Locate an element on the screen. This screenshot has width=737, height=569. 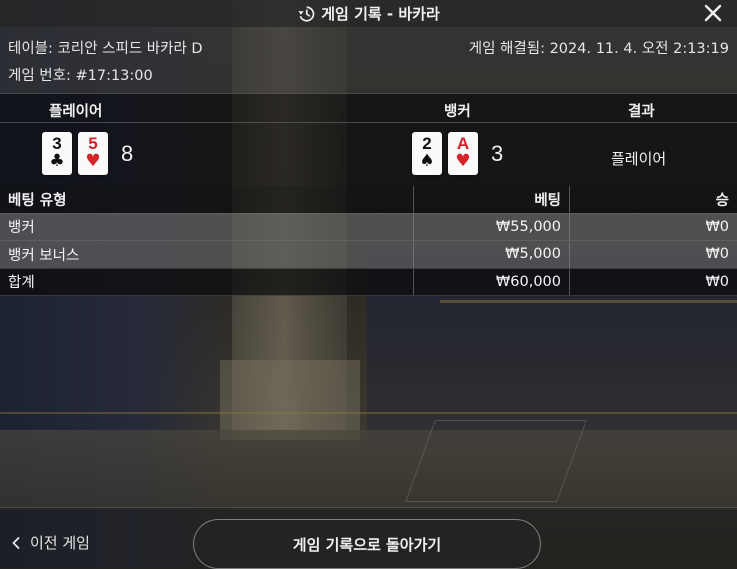
banker-score: 3 is located at coordinates (497, 154).